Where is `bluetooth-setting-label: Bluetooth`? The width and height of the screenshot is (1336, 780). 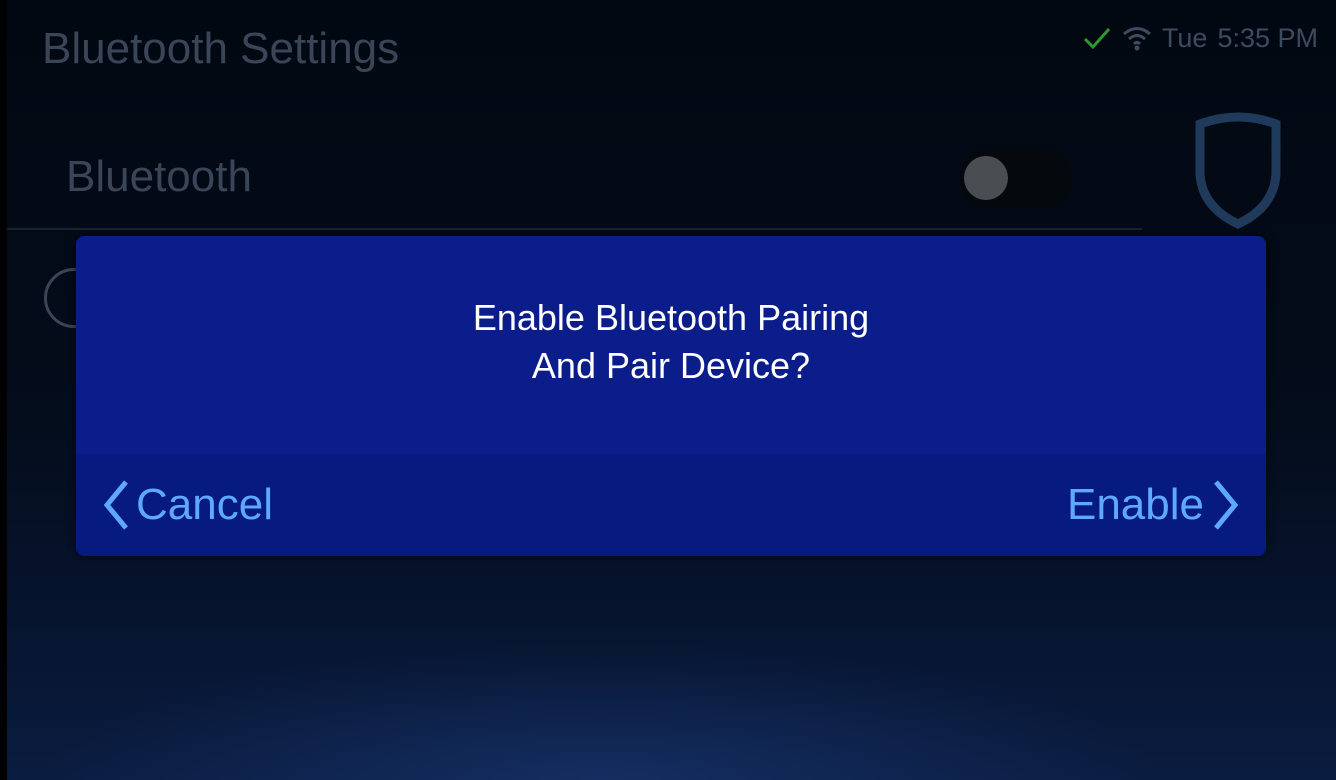
bluetooth-setting-label: Bluetooth is located at coordinates (159, 176).